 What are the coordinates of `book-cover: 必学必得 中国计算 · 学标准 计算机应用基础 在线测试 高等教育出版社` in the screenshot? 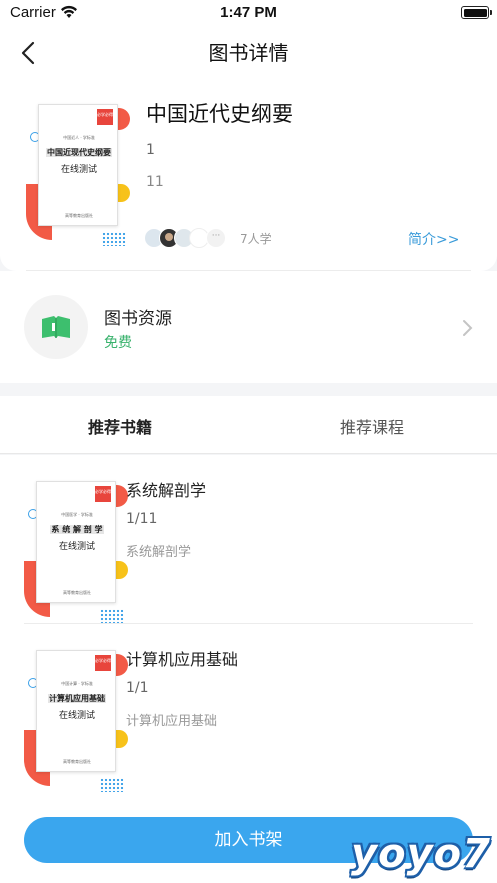 It's located at (79, 721).